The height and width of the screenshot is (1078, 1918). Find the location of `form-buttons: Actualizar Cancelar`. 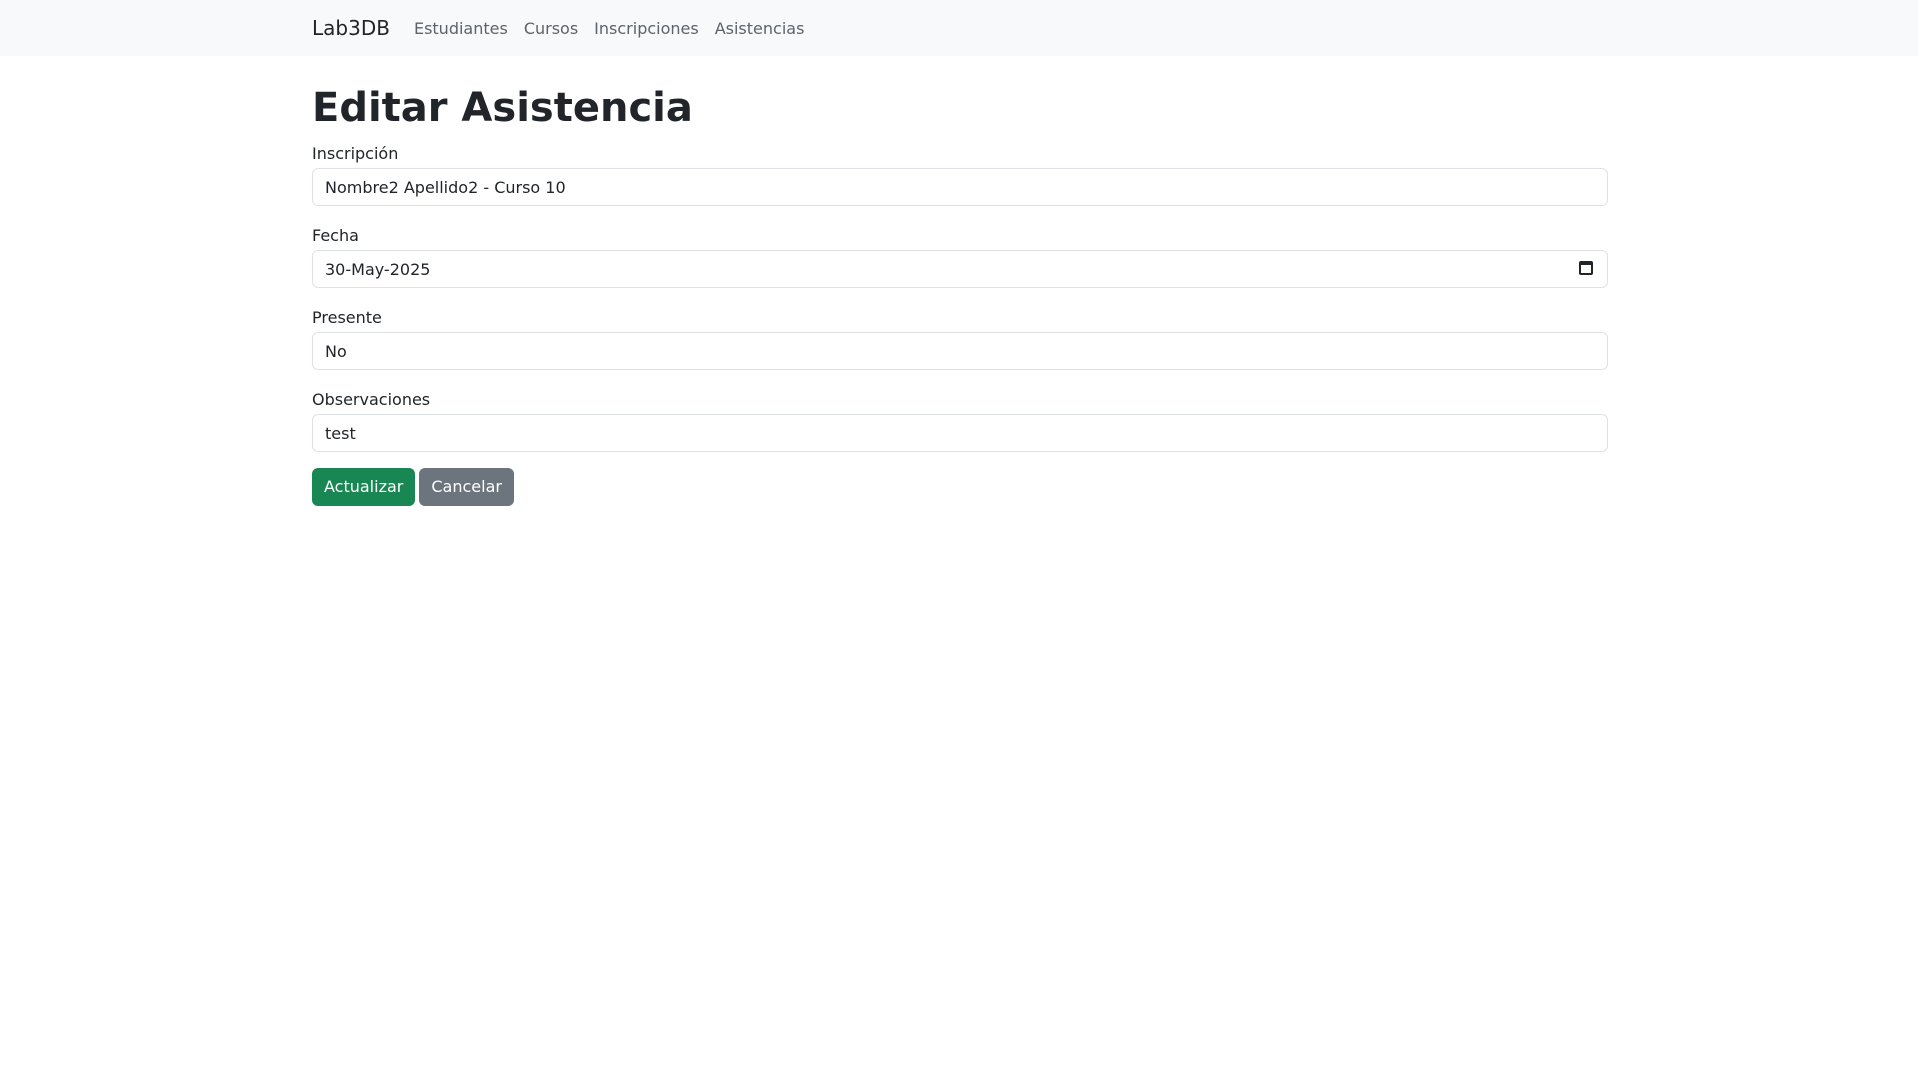

form-buttons: Actualizar Cancelar is located at coordinates (960, 487).